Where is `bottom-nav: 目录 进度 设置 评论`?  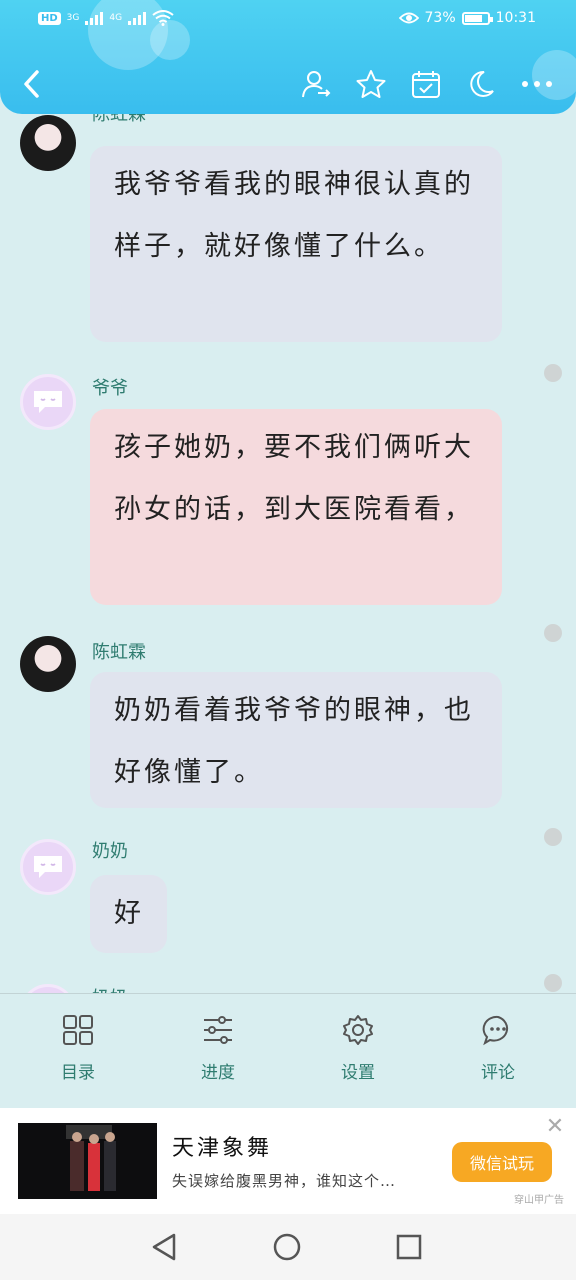 bottom-nav: 目录 进度 设置 评论 is located at coordinates (288, 1051).